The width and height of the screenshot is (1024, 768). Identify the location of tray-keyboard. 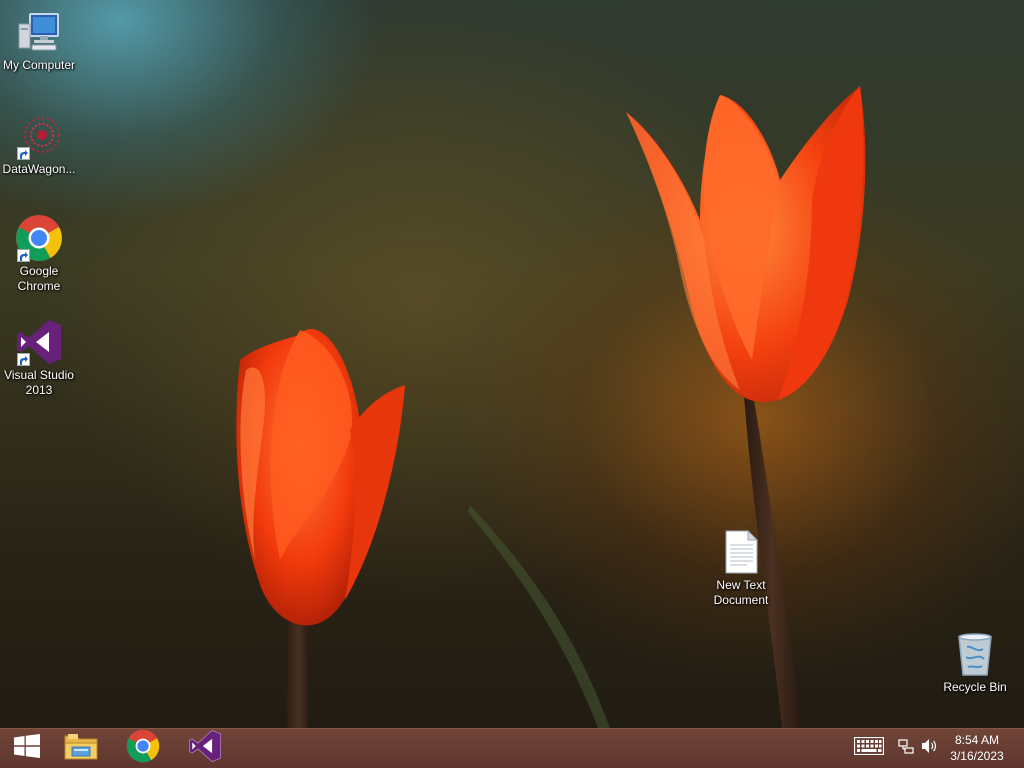
(869, 748).